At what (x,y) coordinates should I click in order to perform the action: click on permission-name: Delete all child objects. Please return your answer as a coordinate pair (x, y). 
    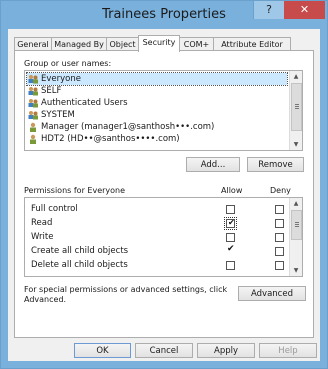
    Looking at the image, I should click on (79, 265).